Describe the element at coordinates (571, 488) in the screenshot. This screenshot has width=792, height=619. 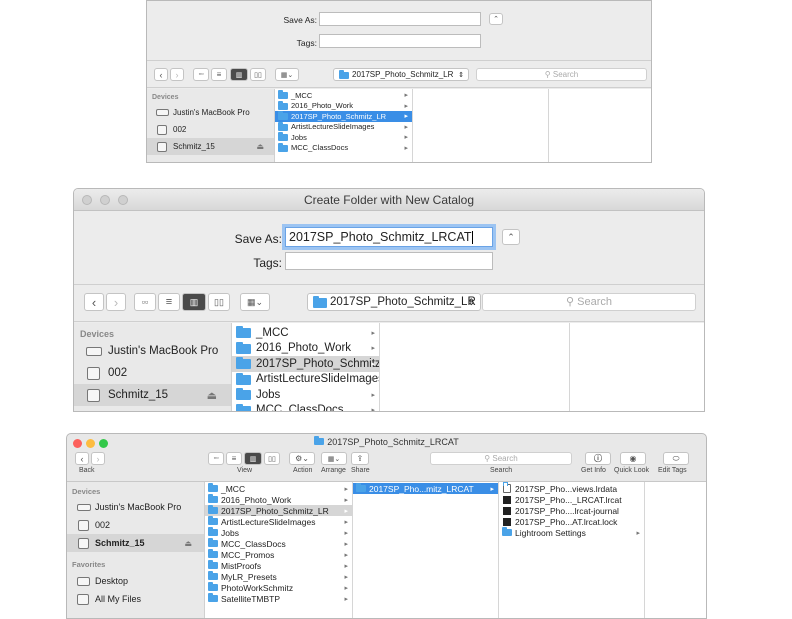
I see `list-item: 2017SP_Pho...views.lrdata` at that location.